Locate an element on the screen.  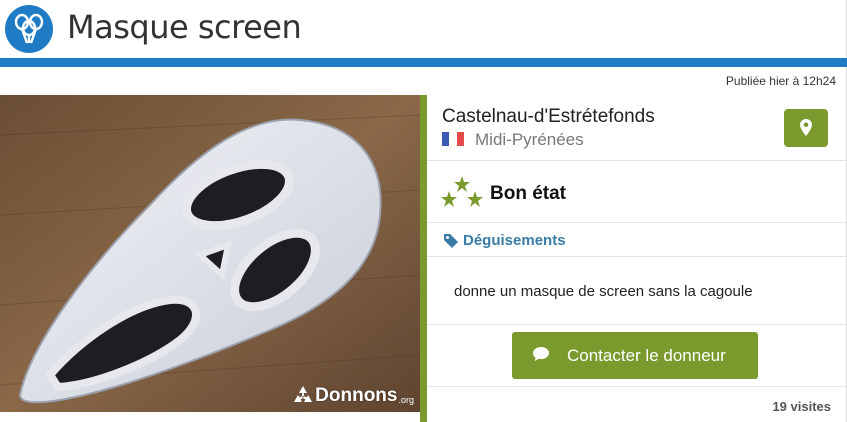
accent-strip is located at coordinates (423, 258).